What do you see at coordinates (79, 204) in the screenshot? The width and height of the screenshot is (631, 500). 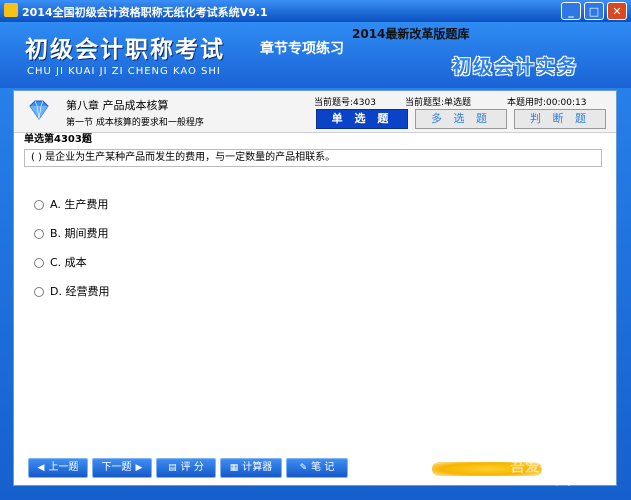 I see `option-label: A. 生产费用` at bounding box center [79, 204].